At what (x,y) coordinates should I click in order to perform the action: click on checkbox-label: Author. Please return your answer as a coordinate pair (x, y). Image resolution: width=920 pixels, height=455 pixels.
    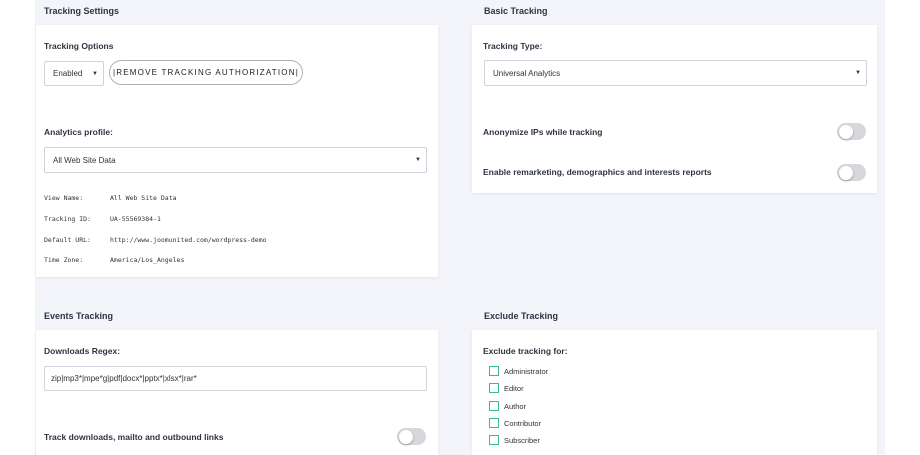
    Looking at the image, I should click on (515, 406).